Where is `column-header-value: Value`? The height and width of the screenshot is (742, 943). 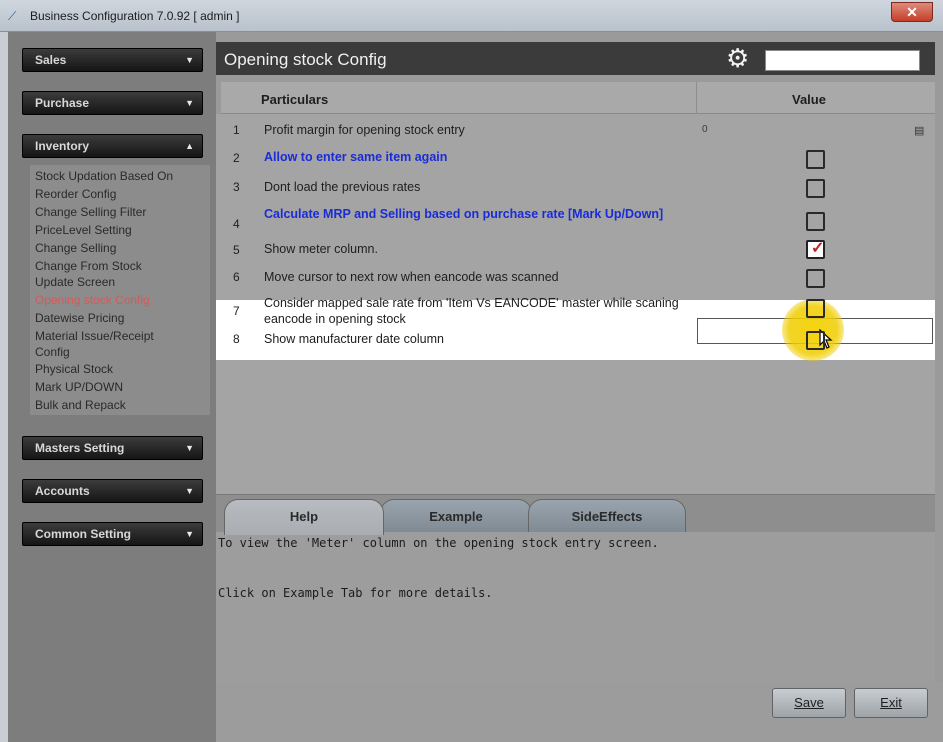
column-header-value: Value is located at coordinates (809, 99).